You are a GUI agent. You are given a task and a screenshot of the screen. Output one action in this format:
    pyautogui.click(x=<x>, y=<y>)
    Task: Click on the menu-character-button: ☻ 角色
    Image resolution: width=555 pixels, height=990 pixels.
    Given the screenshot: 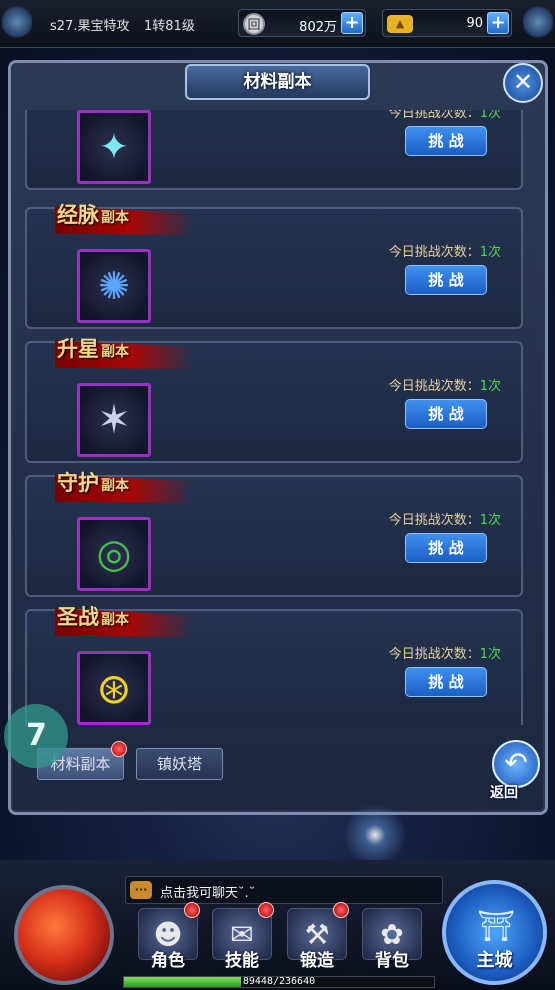 What is the action you would take?
    pyautogui.click(x=168, y=937)
    